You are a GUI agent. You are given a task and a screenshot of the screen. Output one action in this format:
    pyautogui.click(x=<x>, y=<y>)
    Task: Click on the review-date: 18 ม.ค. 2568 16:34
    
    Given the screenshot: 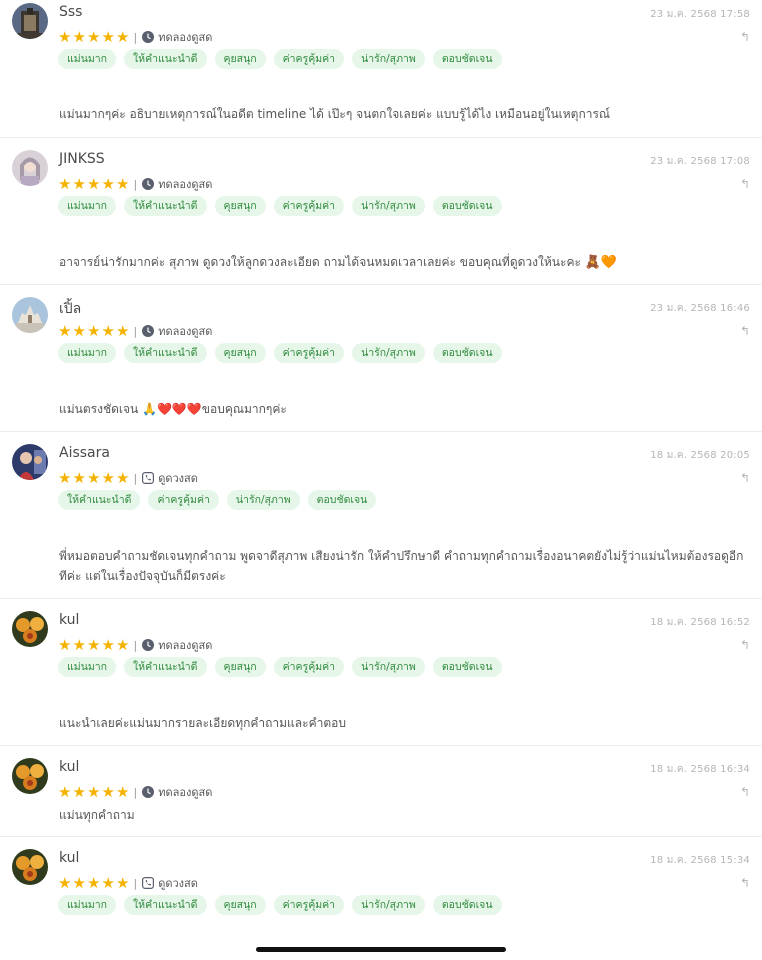 What is the action you would take?
    pyautogui.click(x=700, y=769)
    